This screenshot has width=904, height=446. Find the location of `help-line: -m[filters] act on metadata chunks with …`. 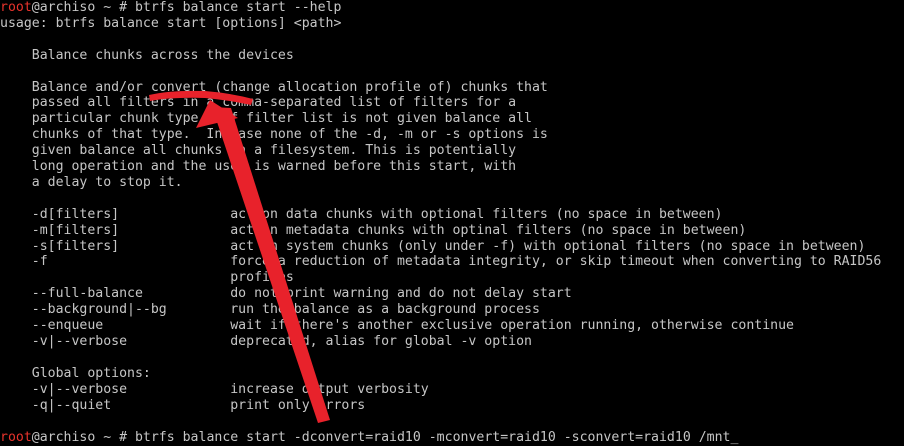

help-line: -m[filters] act on metadata chunks with … is located at coordinates (373, 230).